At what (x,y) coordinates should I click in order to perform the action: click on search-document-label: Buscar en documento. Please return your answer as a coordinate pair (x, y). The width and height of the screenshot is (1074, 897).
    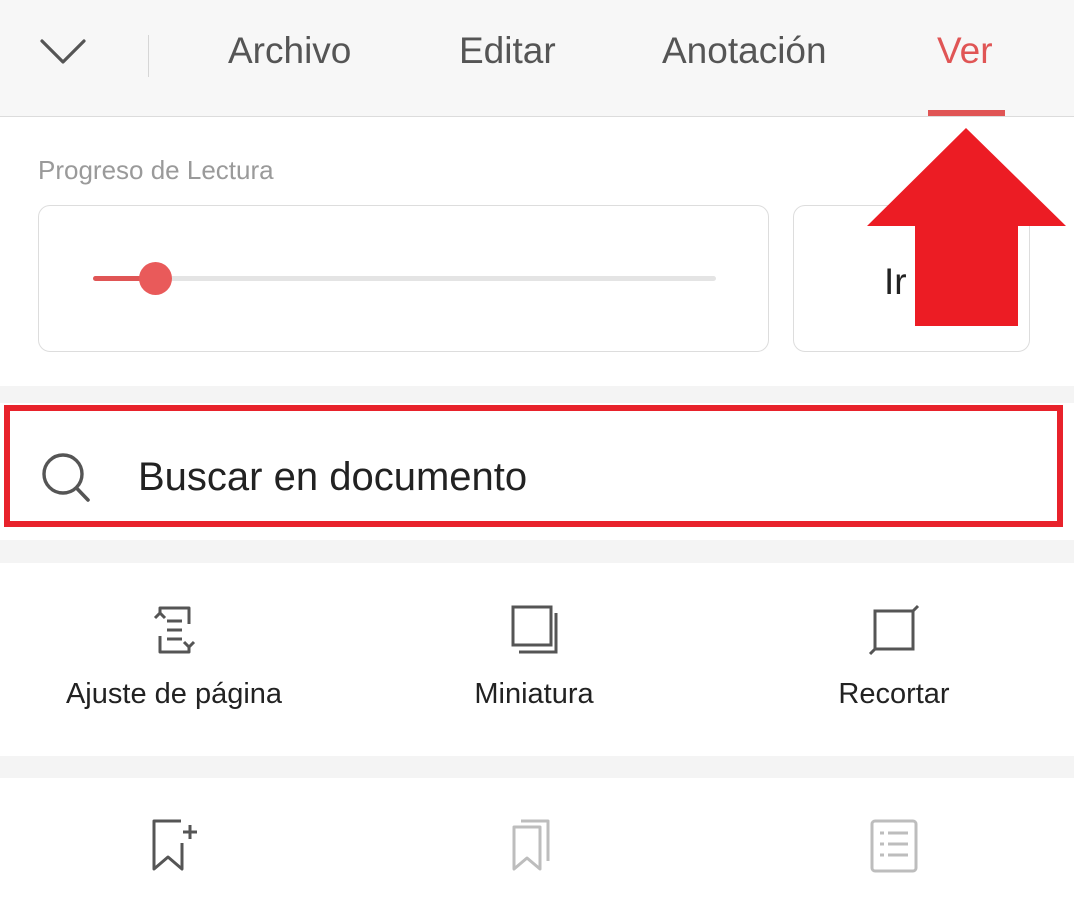
    Looking at the image, I should click on (333, 477).